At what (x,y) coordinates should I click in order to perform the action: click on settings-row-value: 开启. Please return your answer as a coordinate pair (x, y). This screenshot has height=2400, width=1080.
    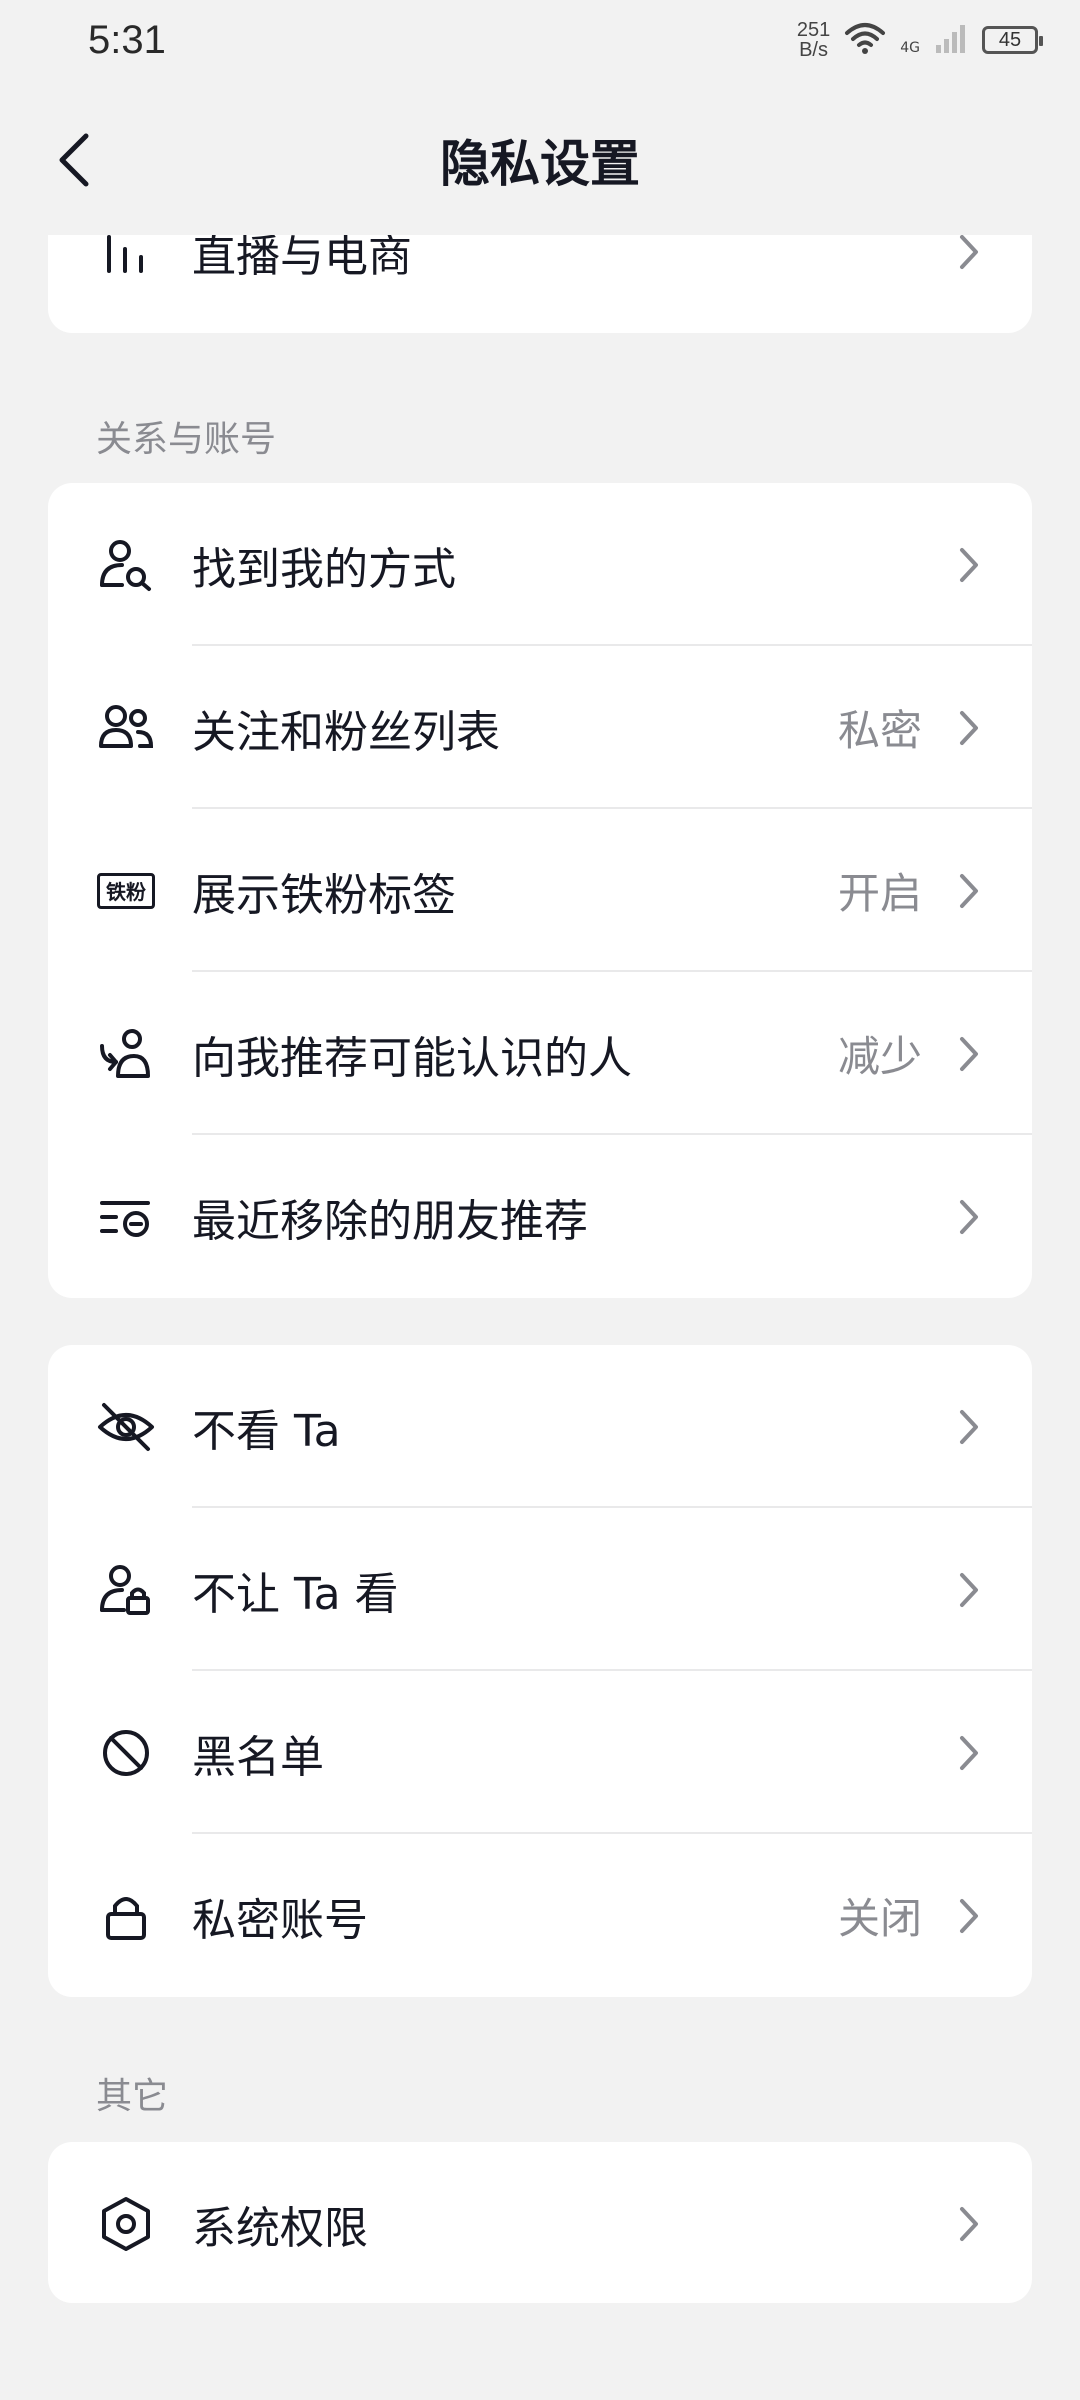
    Looking at the image, I should click on (879, 893).